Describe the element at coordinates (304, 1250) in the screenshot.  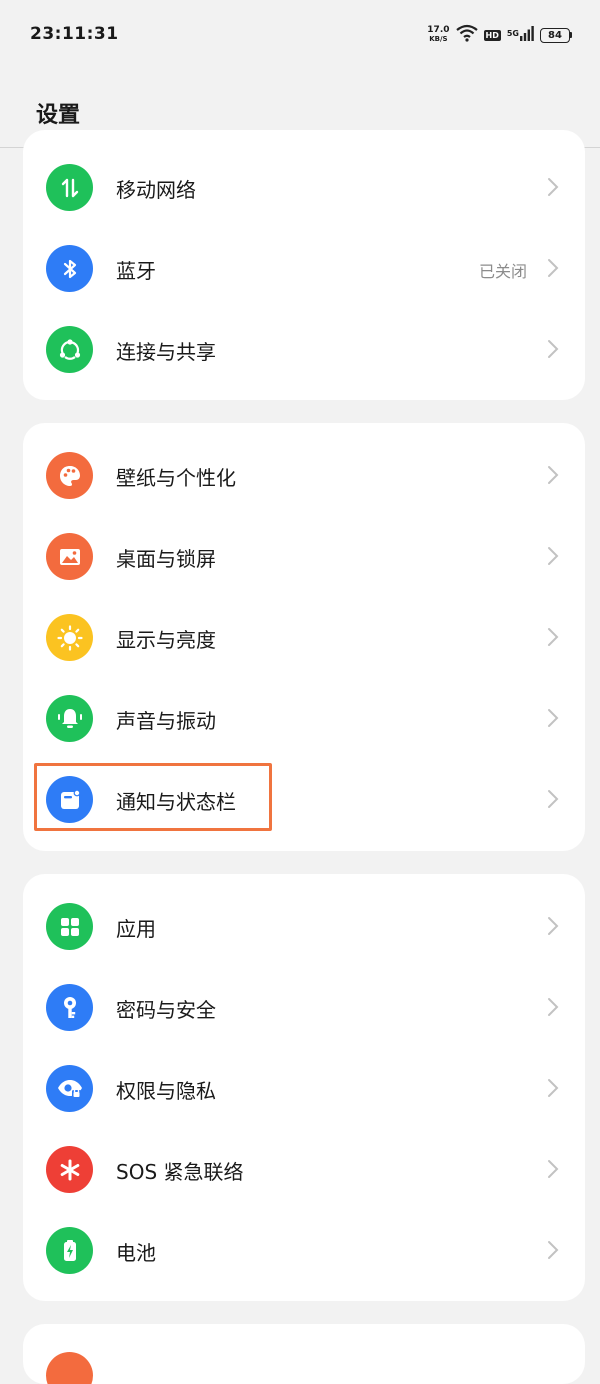
I see `settings-item-battery: 电池` at that location.